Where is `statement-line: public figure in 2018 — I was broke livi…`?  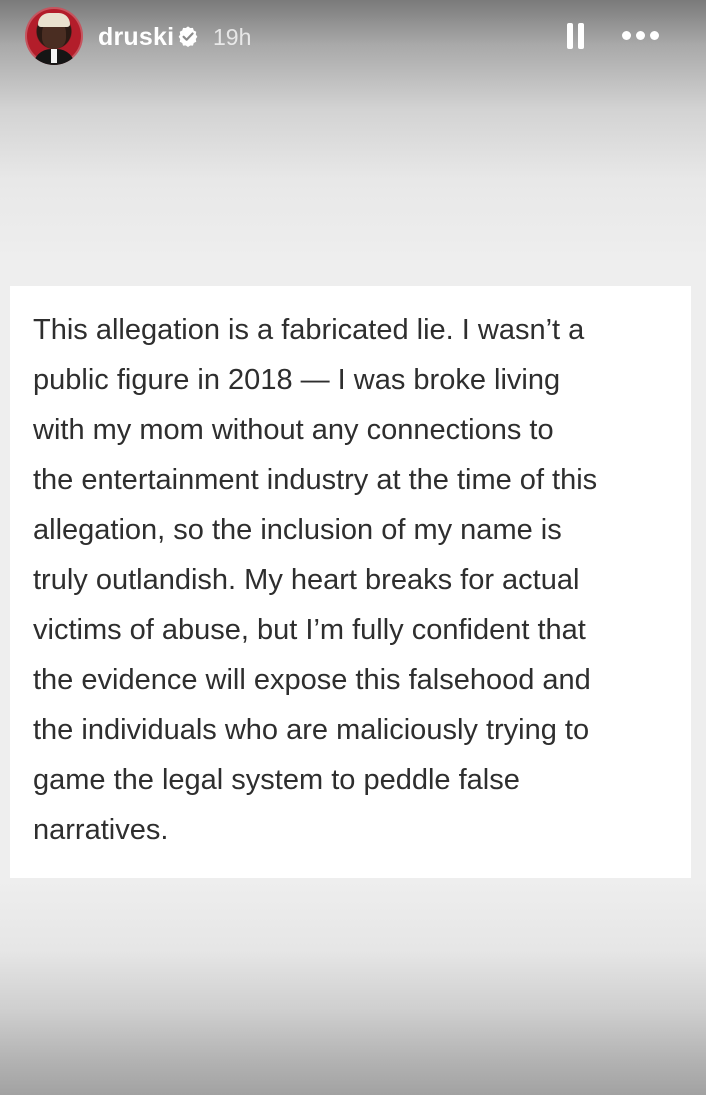
statement-line: public figure in 2018 — I was broke livi… is located at coordinates (297, 380).